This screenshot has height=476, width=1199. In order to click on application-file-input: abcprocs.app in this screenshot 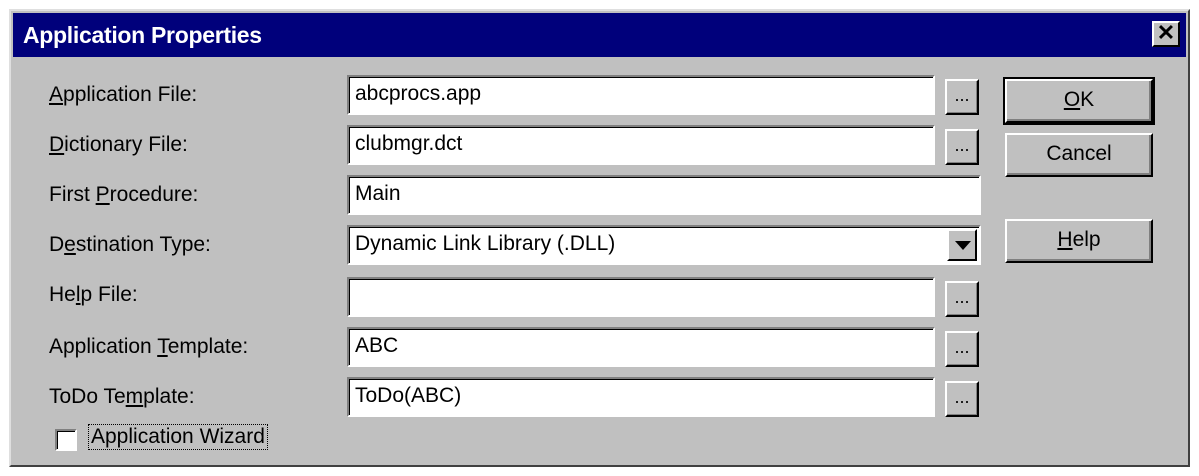, I will do `click(641, 95)`.